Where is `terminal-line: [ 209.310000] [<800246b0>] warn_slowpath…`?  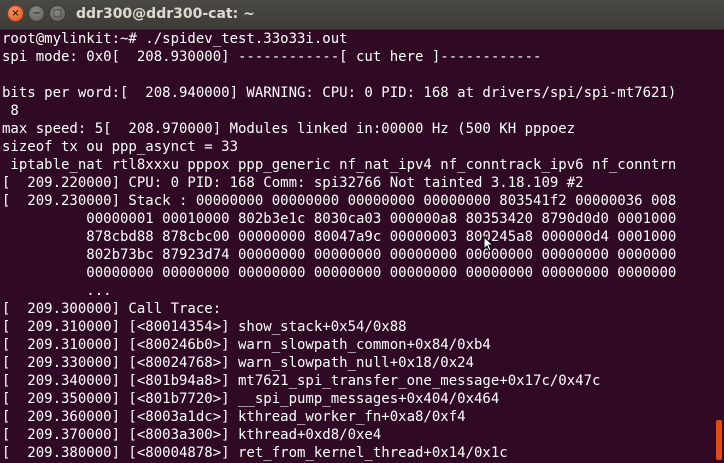
terminal-line: [ 209.310000] [<800246b0>] warn_slowpath… is located at coordinates (246, 345).